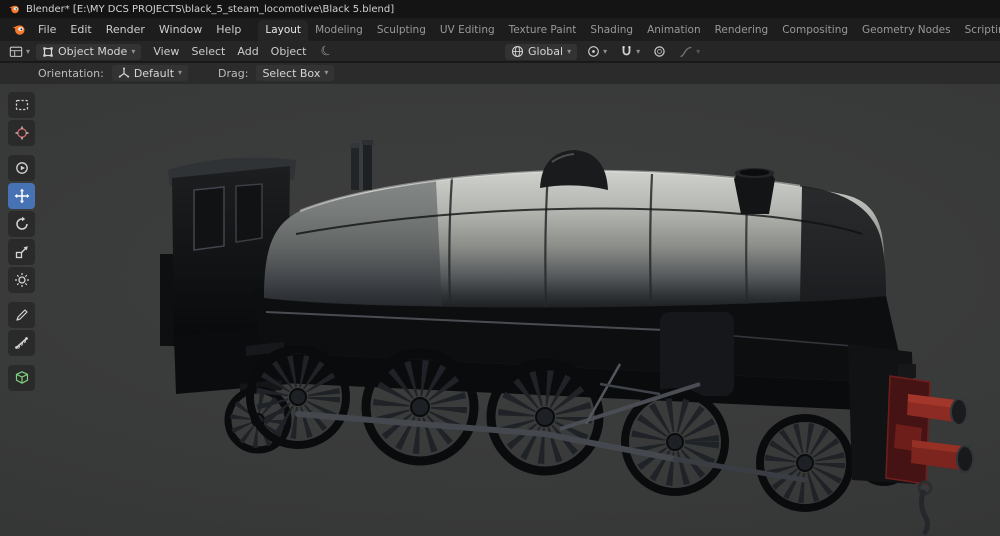 The width and height of the screenshot is (1000, 536). I want to click on measure-icon, so click(21, 343).